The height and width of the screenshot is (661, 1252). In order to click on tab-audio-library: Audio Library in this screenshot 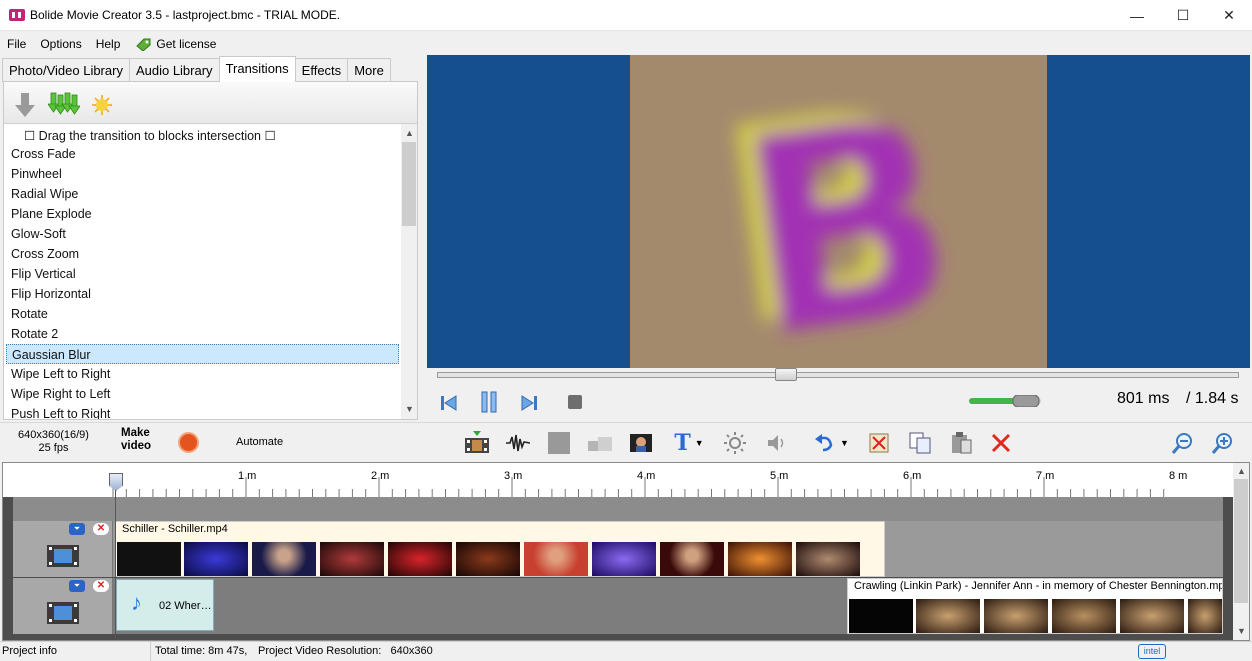, I will do `click(174, 70)`.